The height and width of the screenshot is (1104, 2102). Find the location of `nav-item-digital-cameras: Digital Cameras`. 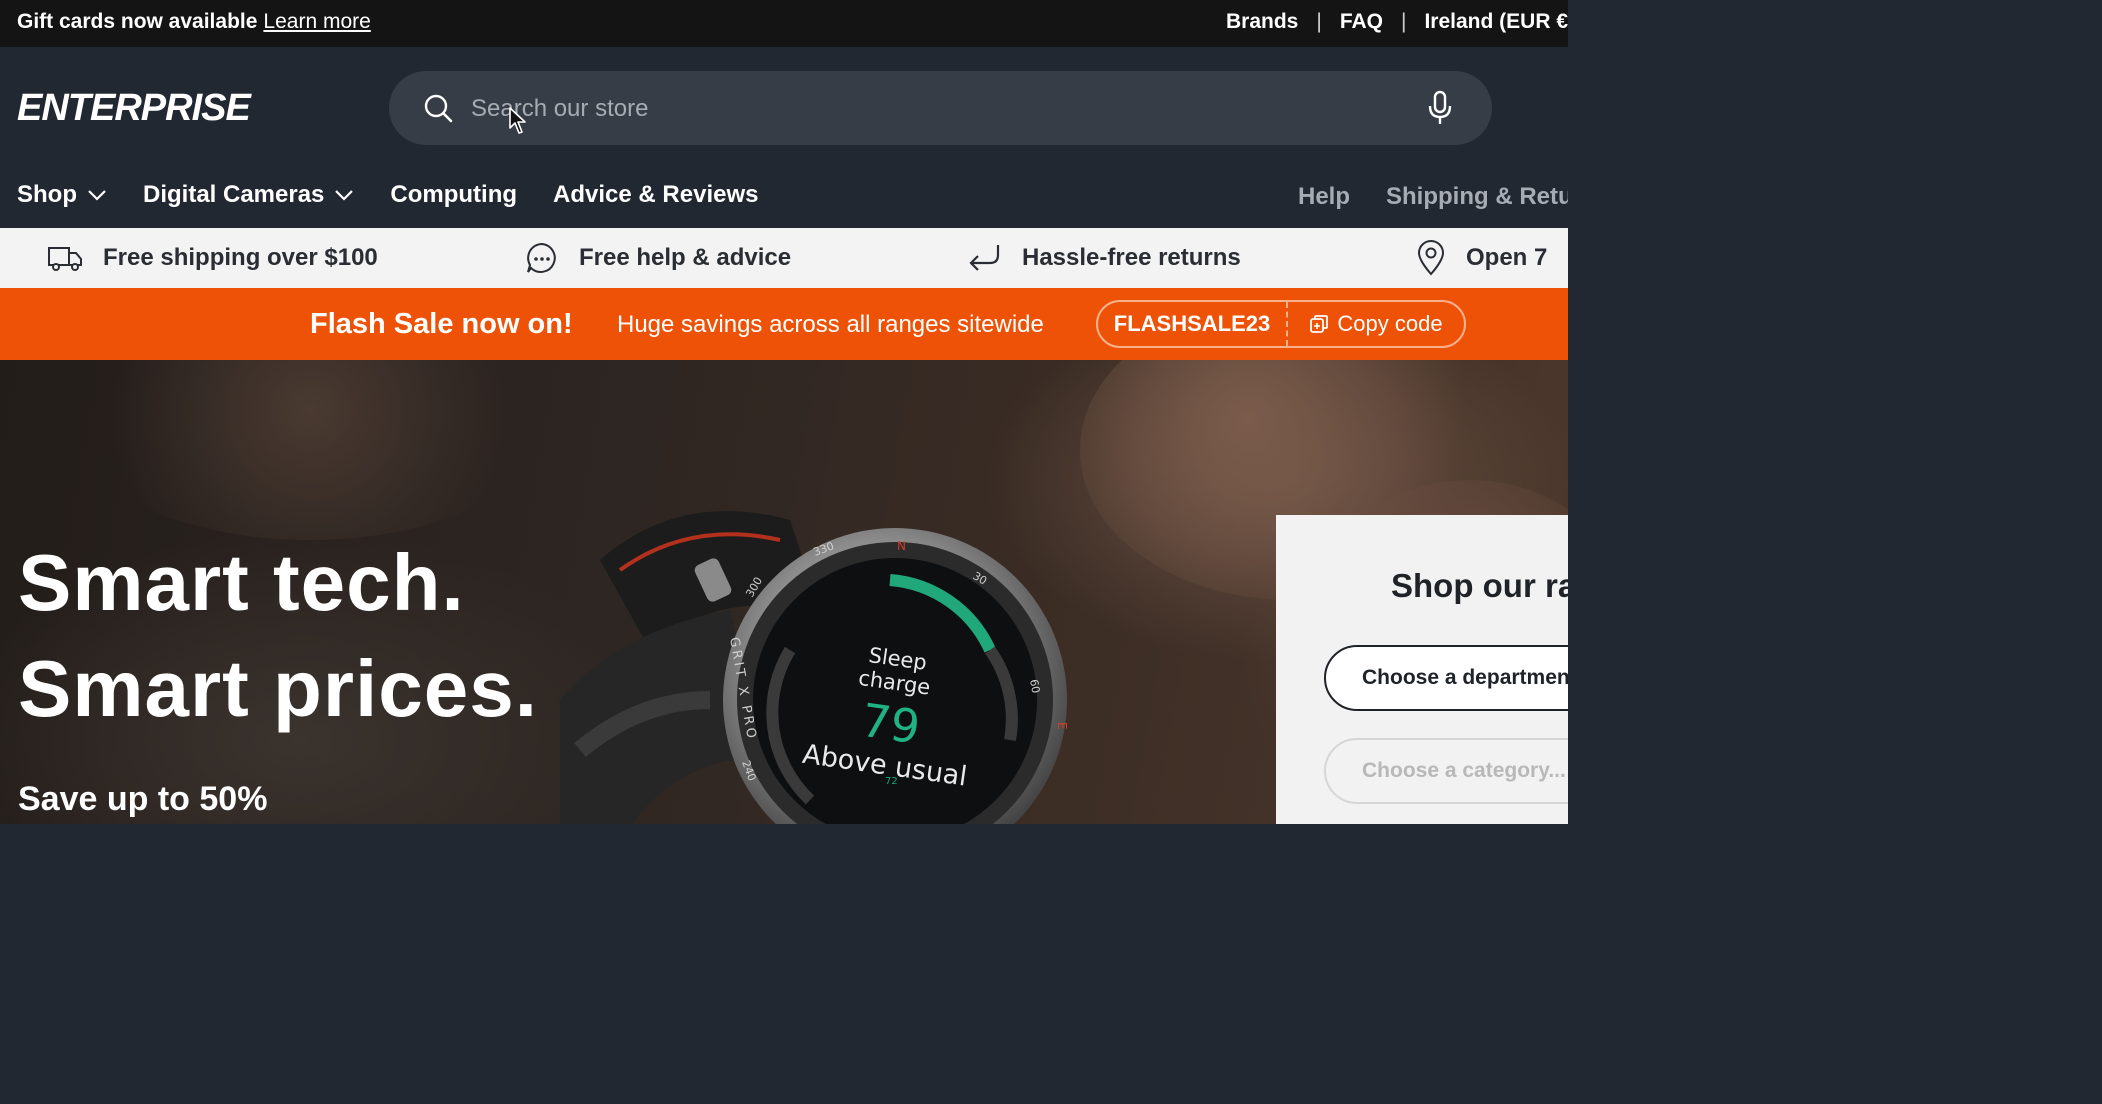

nav-item-digital-cameras: Digital Cameras is located at coordinates (248, 195).